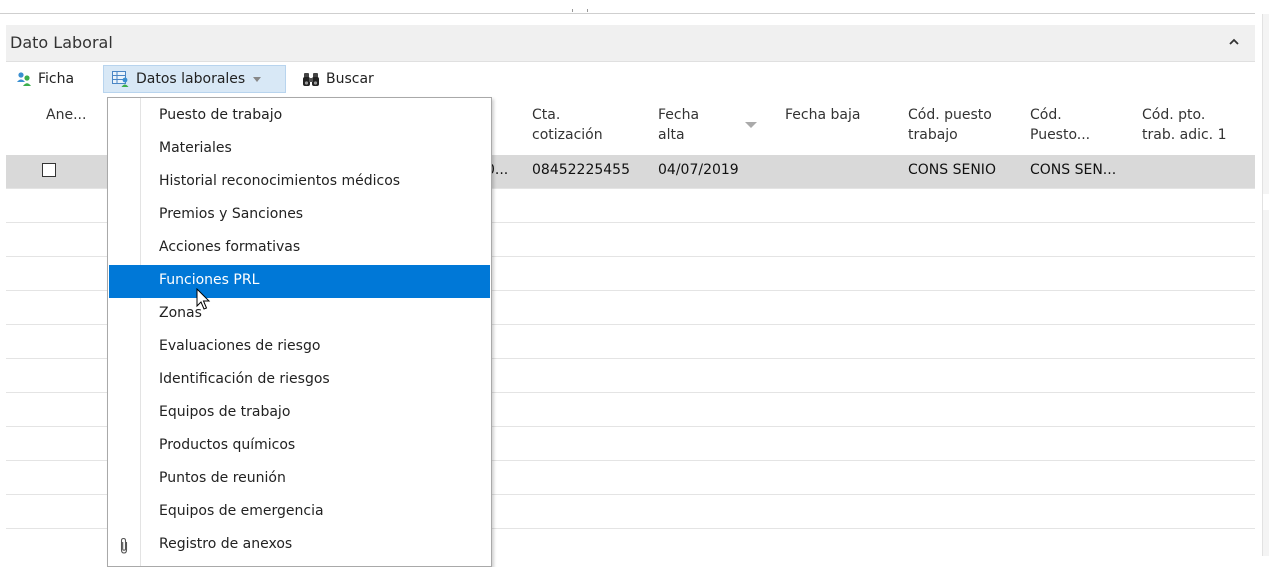 The width and height of the screenshot is (1272, 567). Describe the element at coordinates (226, 544) in the screenshot. I see `menu-item-label: Registro de anexos` at that location.